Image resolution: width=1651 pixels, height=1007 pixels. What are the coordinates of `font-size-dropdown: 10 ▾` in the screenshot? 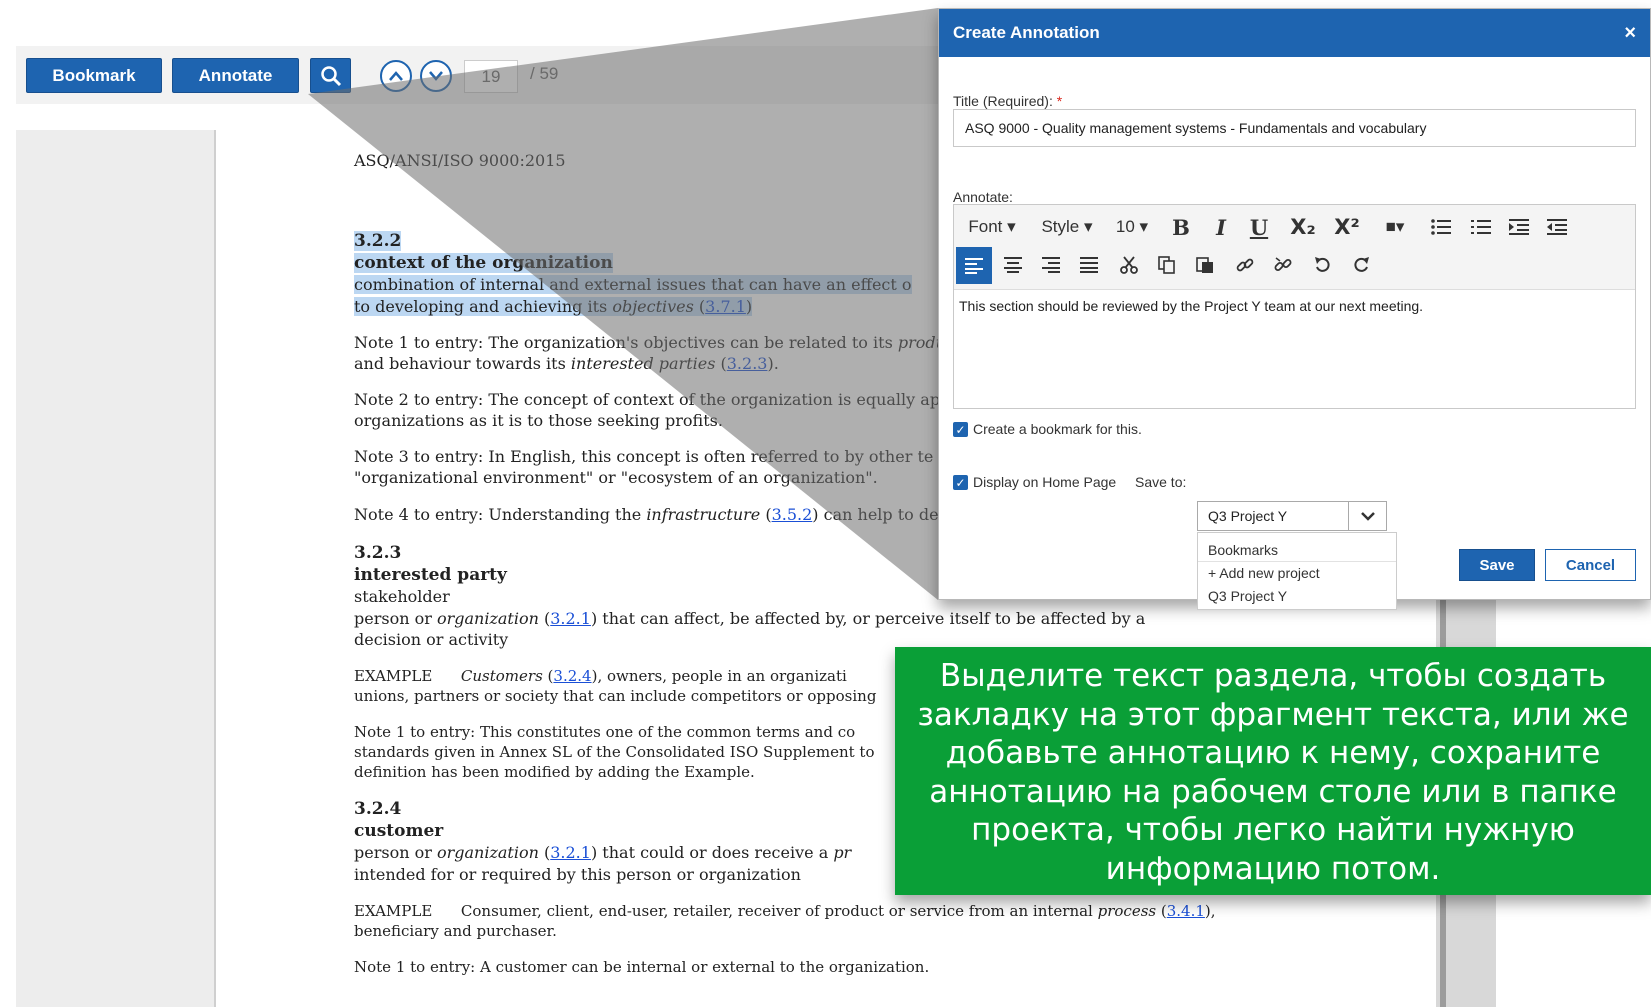 It's located at (1132, 227).